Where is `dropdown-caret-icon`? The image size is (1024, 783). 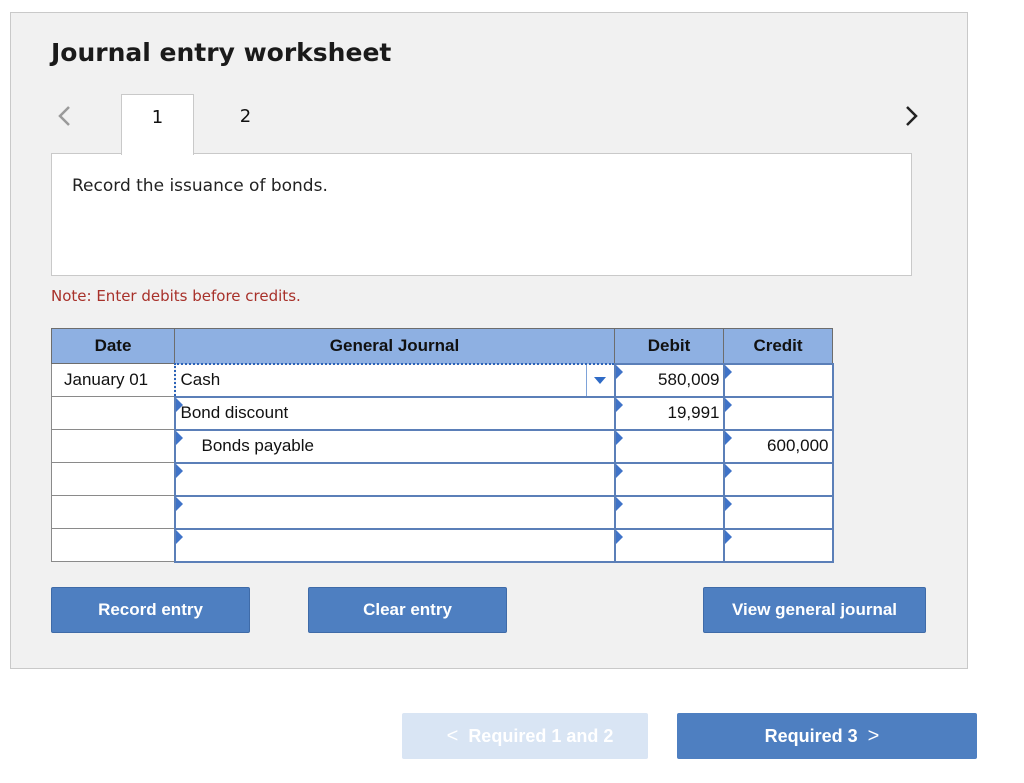
dropdown-caret-icon is located at coordinates (599, 380).